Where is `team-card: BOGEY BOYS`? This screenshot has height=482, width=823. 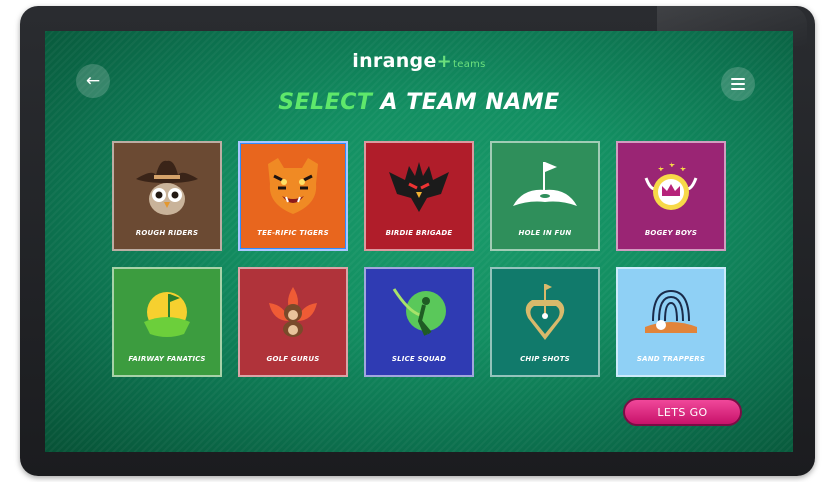 team-card: BOGEY BOYS is located at coordinates (671, 196).